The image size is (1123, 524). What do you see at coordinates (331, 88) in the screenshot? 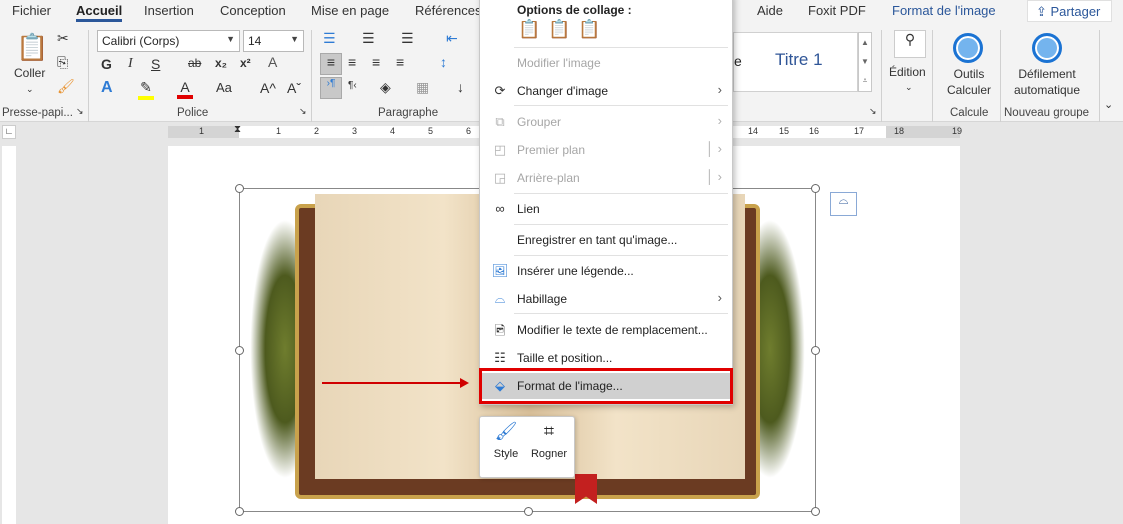
I see `ltr-button: ›¶` at bounding box center [331, 88].